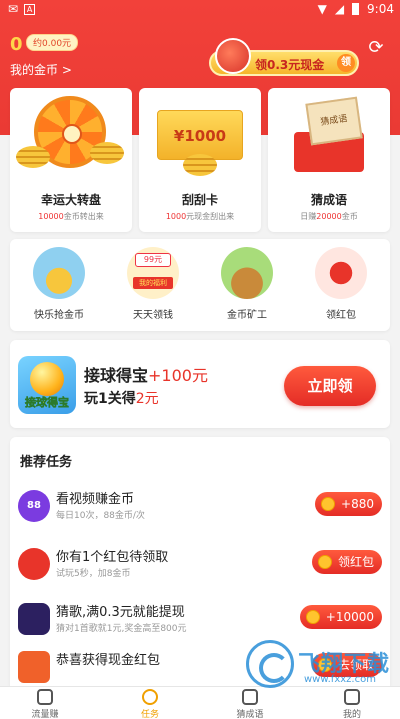 Image resolution: width=400 pixels, height=719 pixels. I want to click on status-time: 9:04, so click(380, 9).